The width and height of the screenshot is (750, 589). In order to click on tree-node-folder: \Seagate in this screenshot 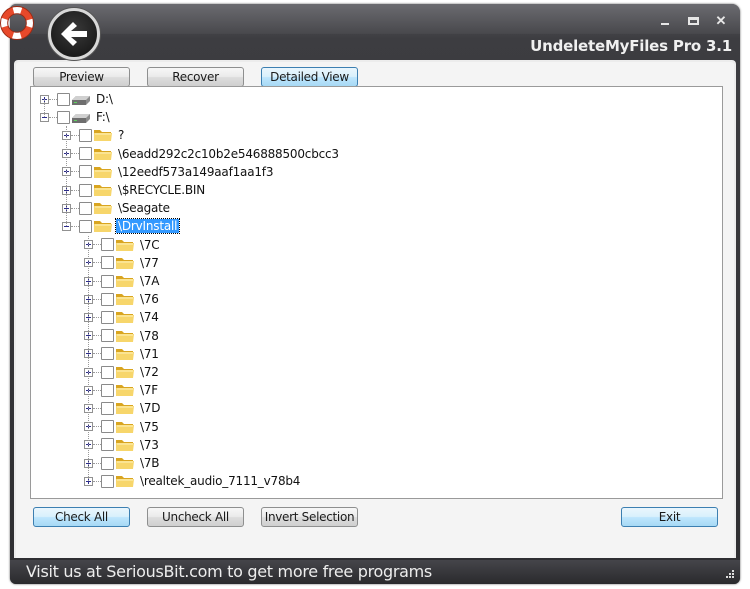, I will do `click(117, 208)`.